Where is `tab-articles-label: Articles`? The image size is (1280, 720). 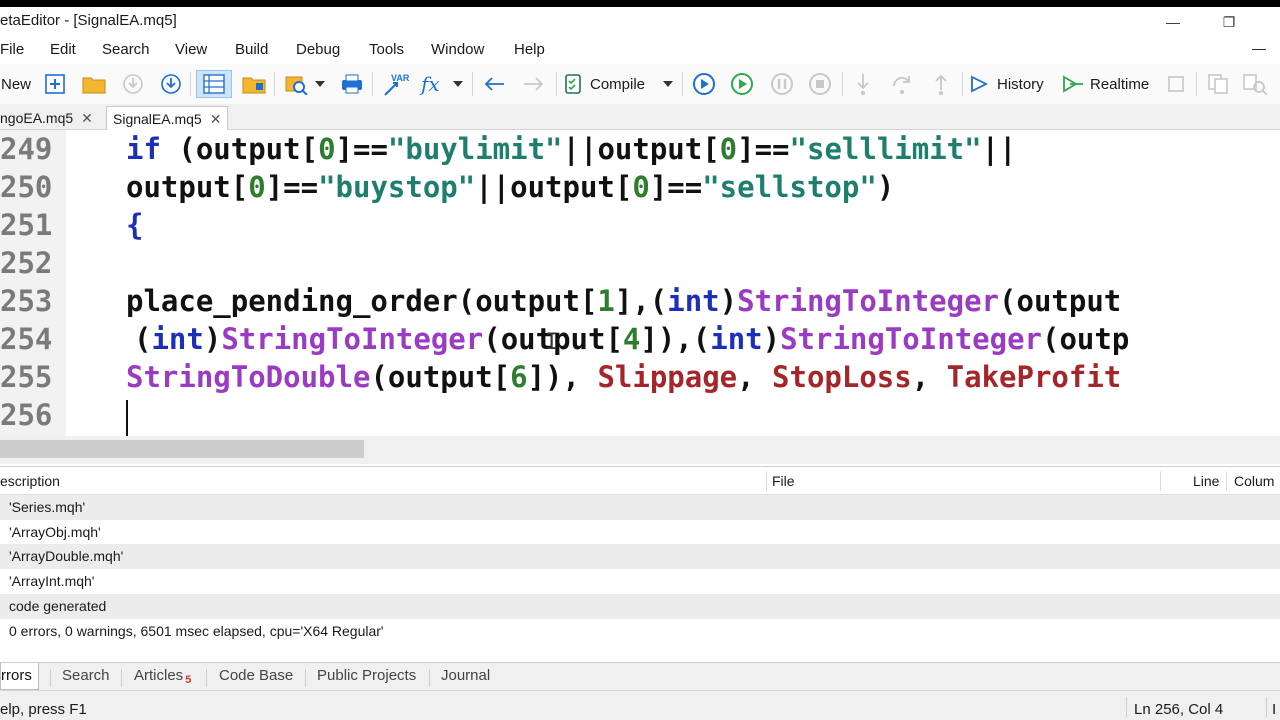
tab-articles-label: Articles is located at coordinates (159, 675).